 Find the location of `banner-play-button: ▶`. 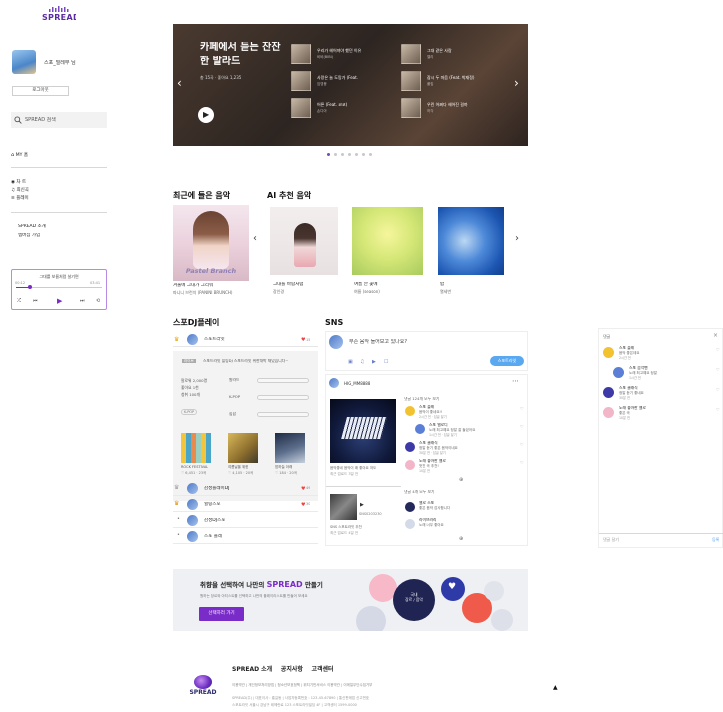

banner-play-button: ▶ is located at coordinates (206, 115).